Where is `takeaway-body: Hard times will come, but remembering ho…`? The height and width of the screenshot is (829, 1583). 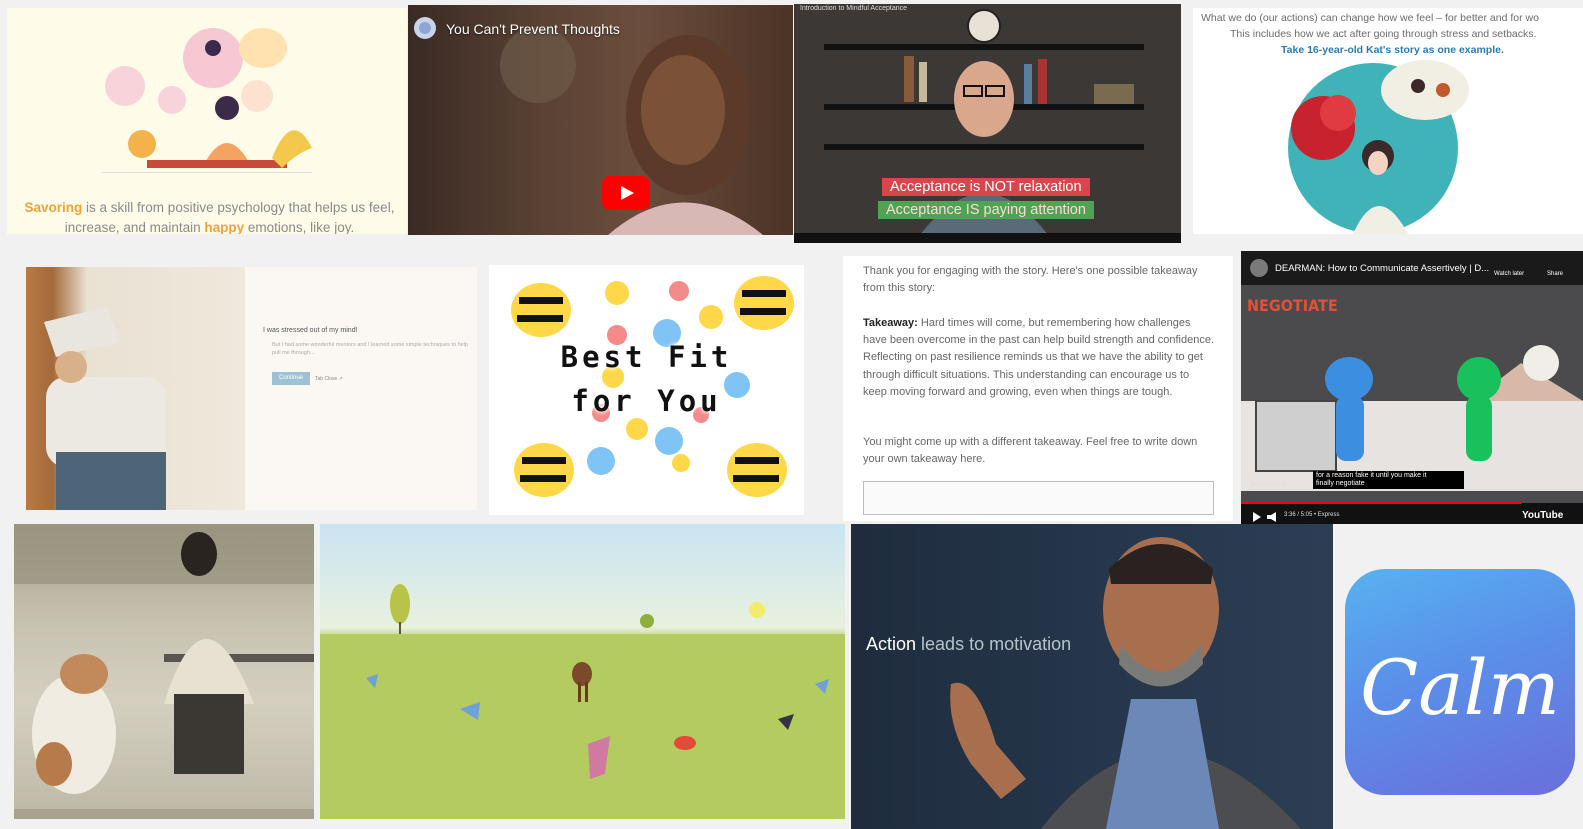
takeaway-body: Hard times will come, but remembering ho… is located at coordinates (1039, 357).